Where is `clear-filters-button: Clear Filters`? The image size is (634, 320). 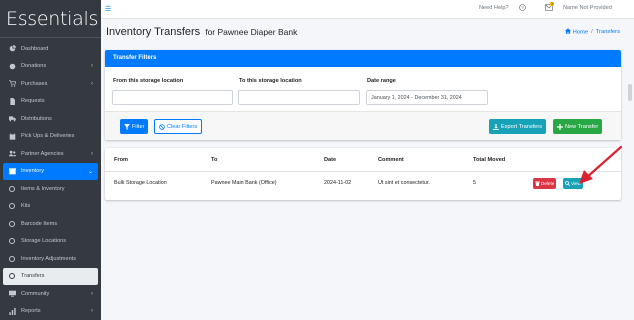 clear-filters-button: Clear Filters is located at coordinates (178, 126).